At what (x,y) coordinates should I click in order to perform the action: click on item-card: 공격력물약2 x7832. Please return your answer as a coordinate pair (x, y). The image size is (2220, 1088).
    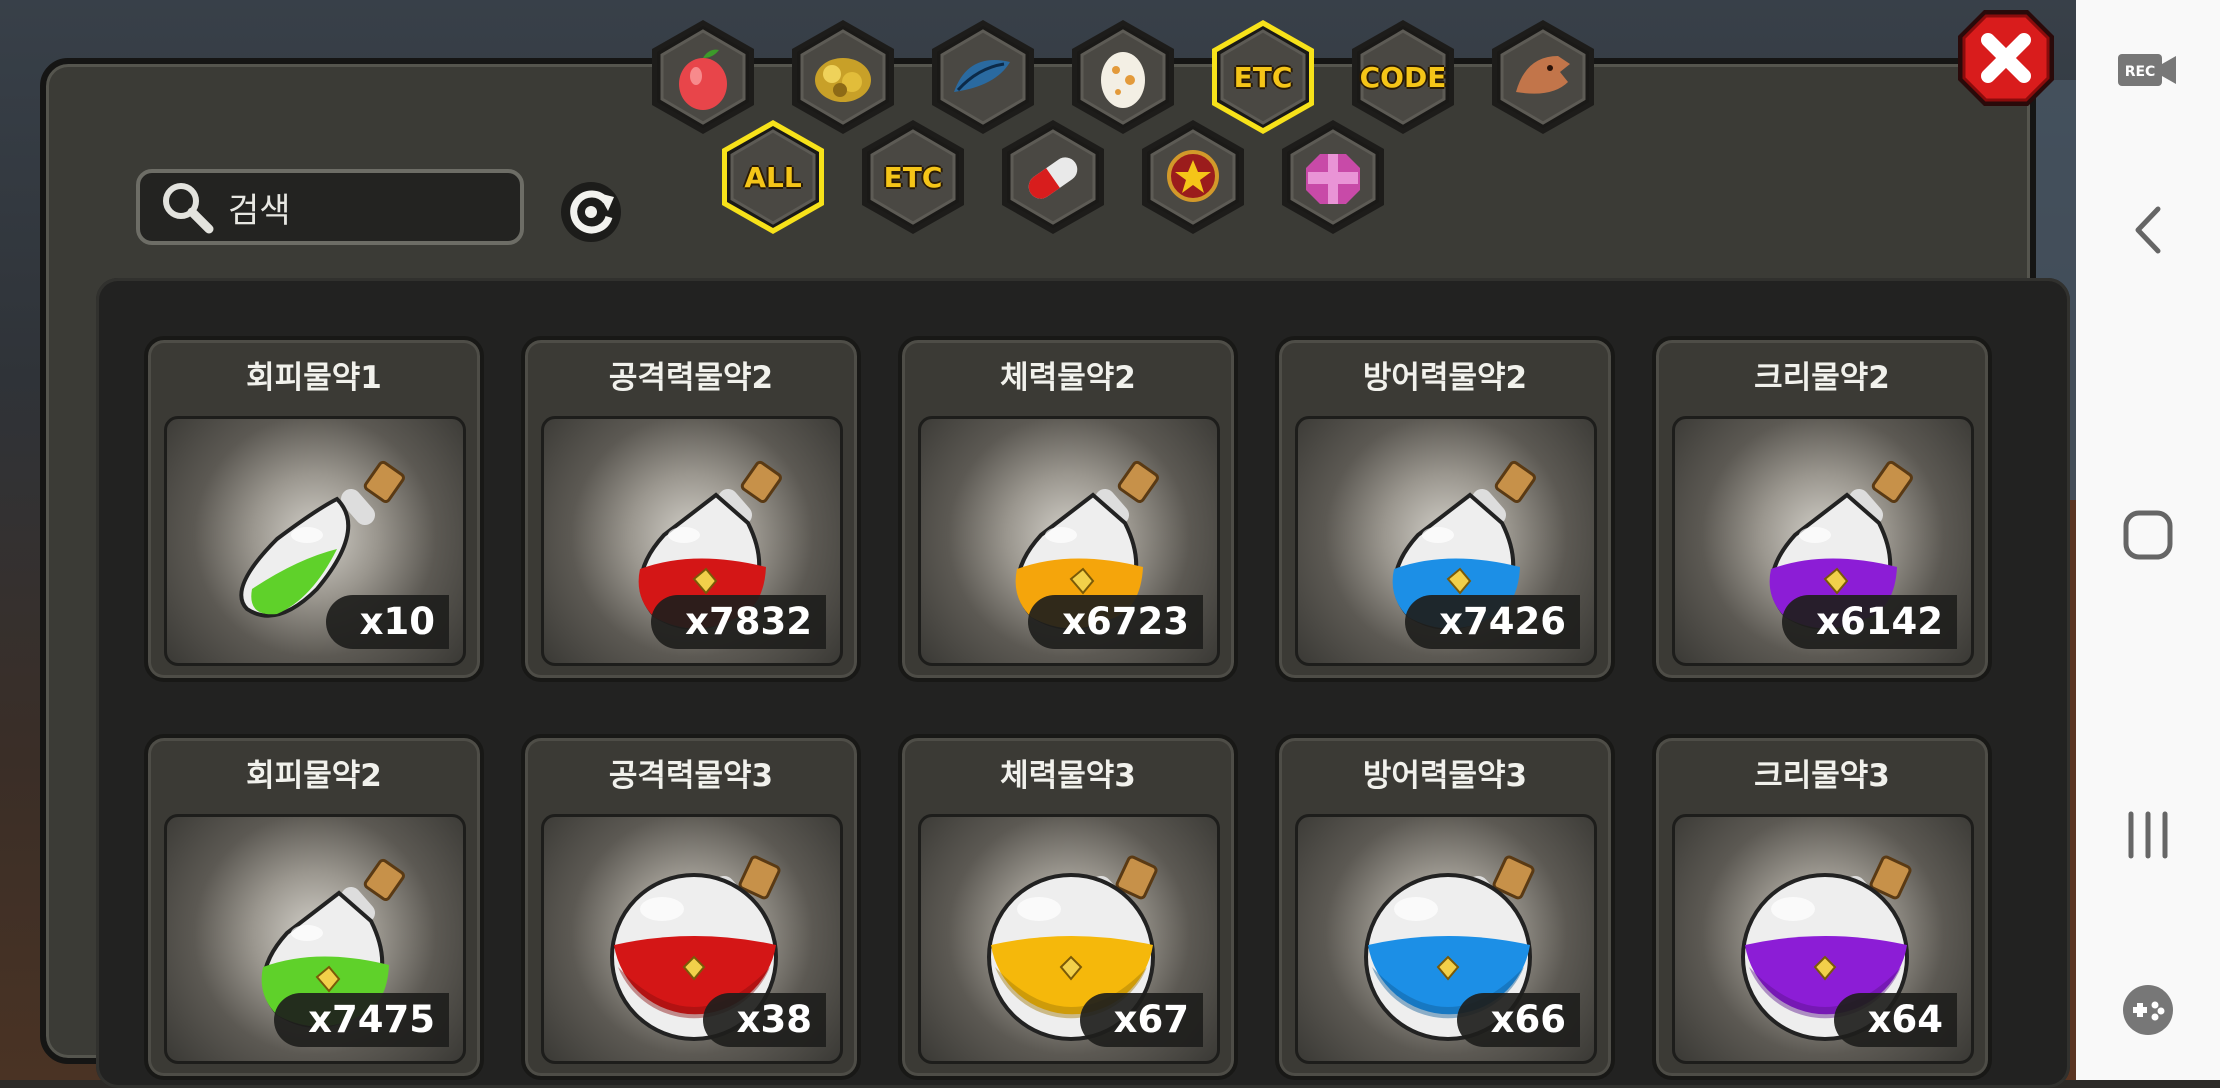
    Looking at the image, I should click on (691, 509).